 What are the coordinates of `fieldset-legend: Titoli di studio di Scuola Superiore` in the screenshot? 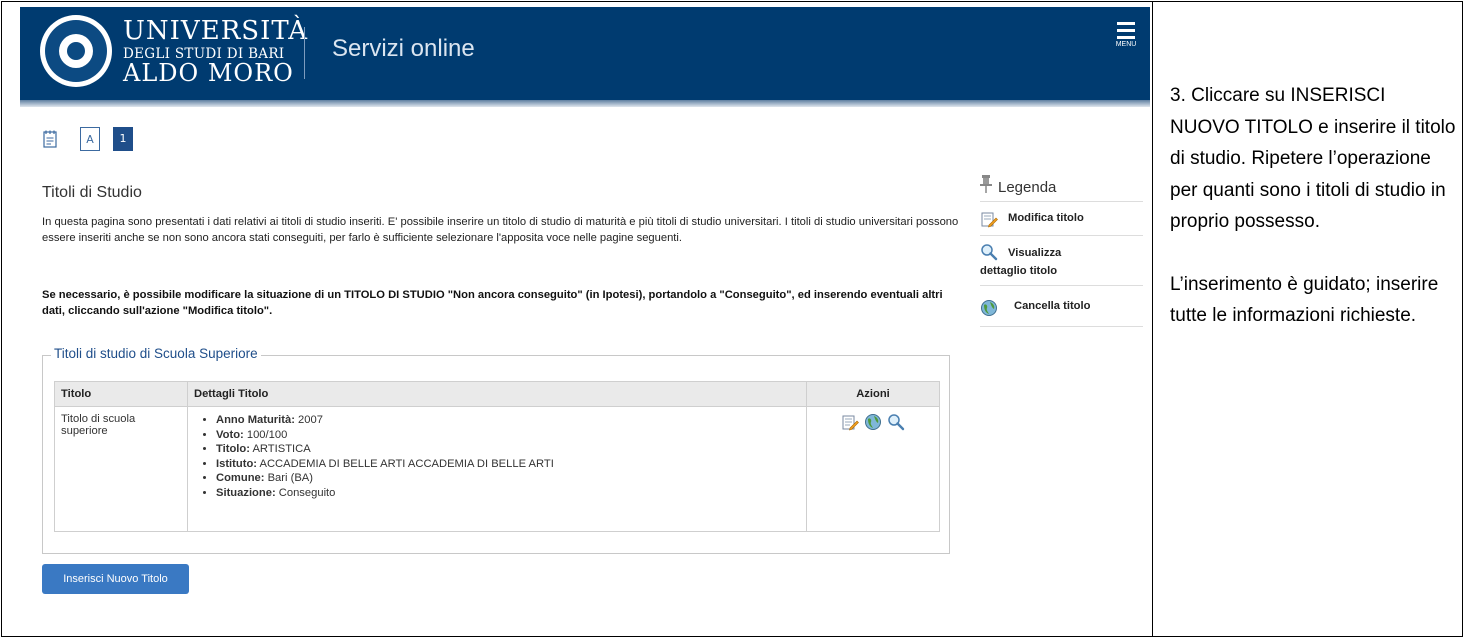 It's located at (156, 353).